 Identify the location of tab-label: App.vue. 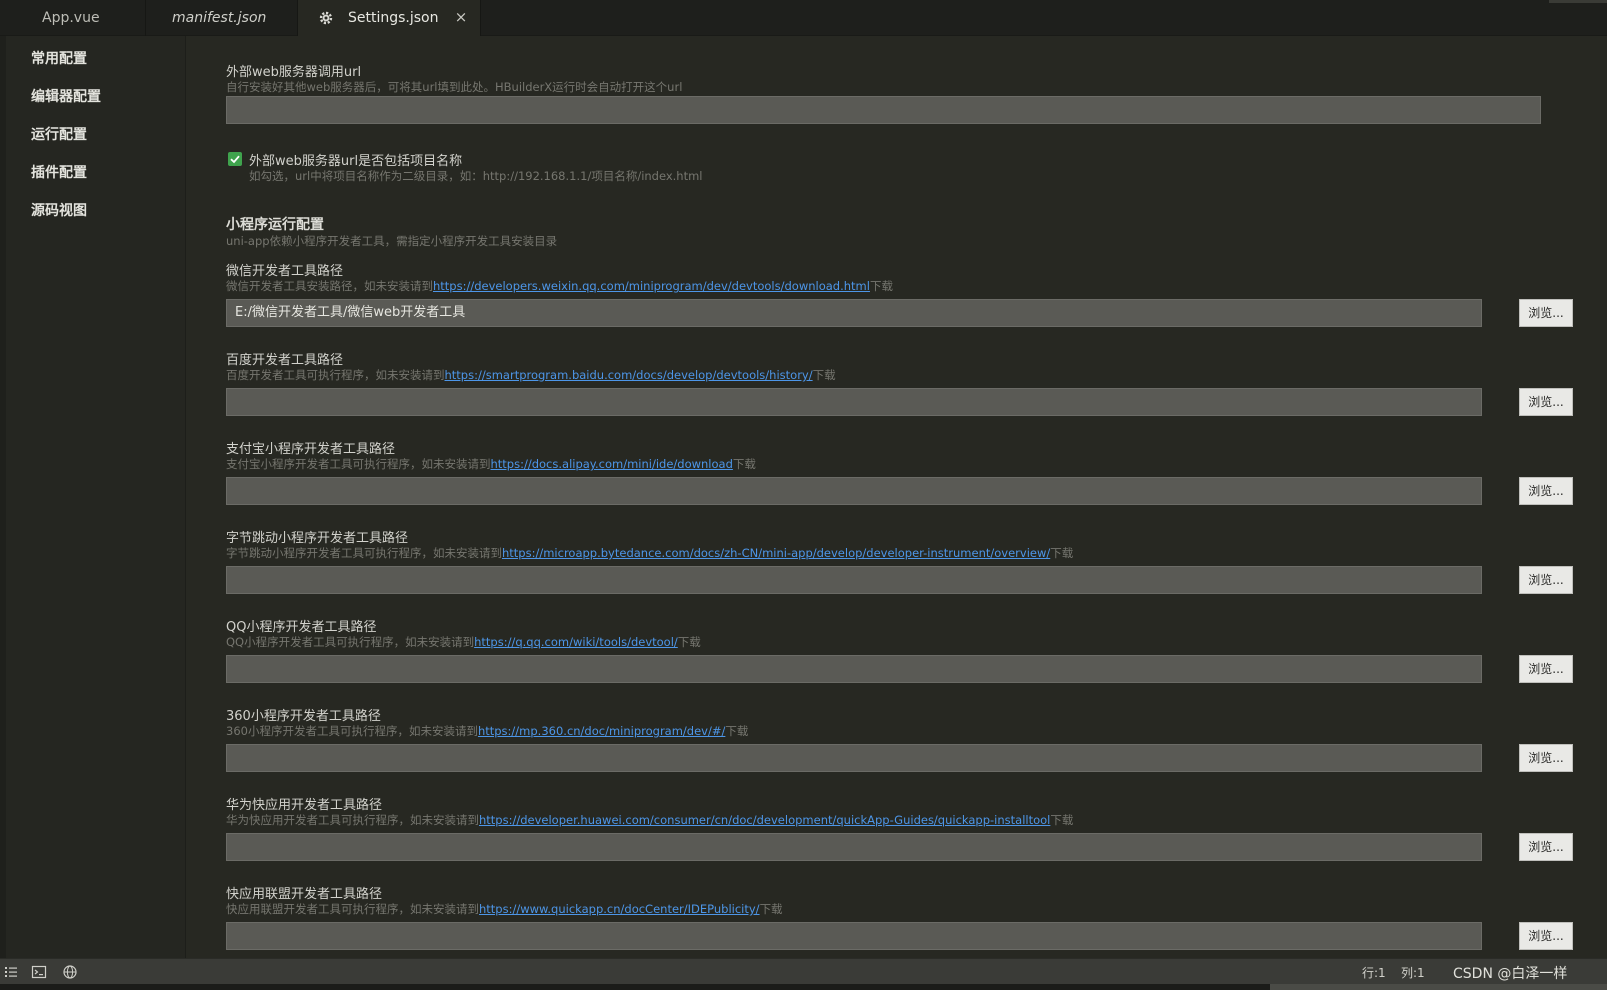
(71, 18).